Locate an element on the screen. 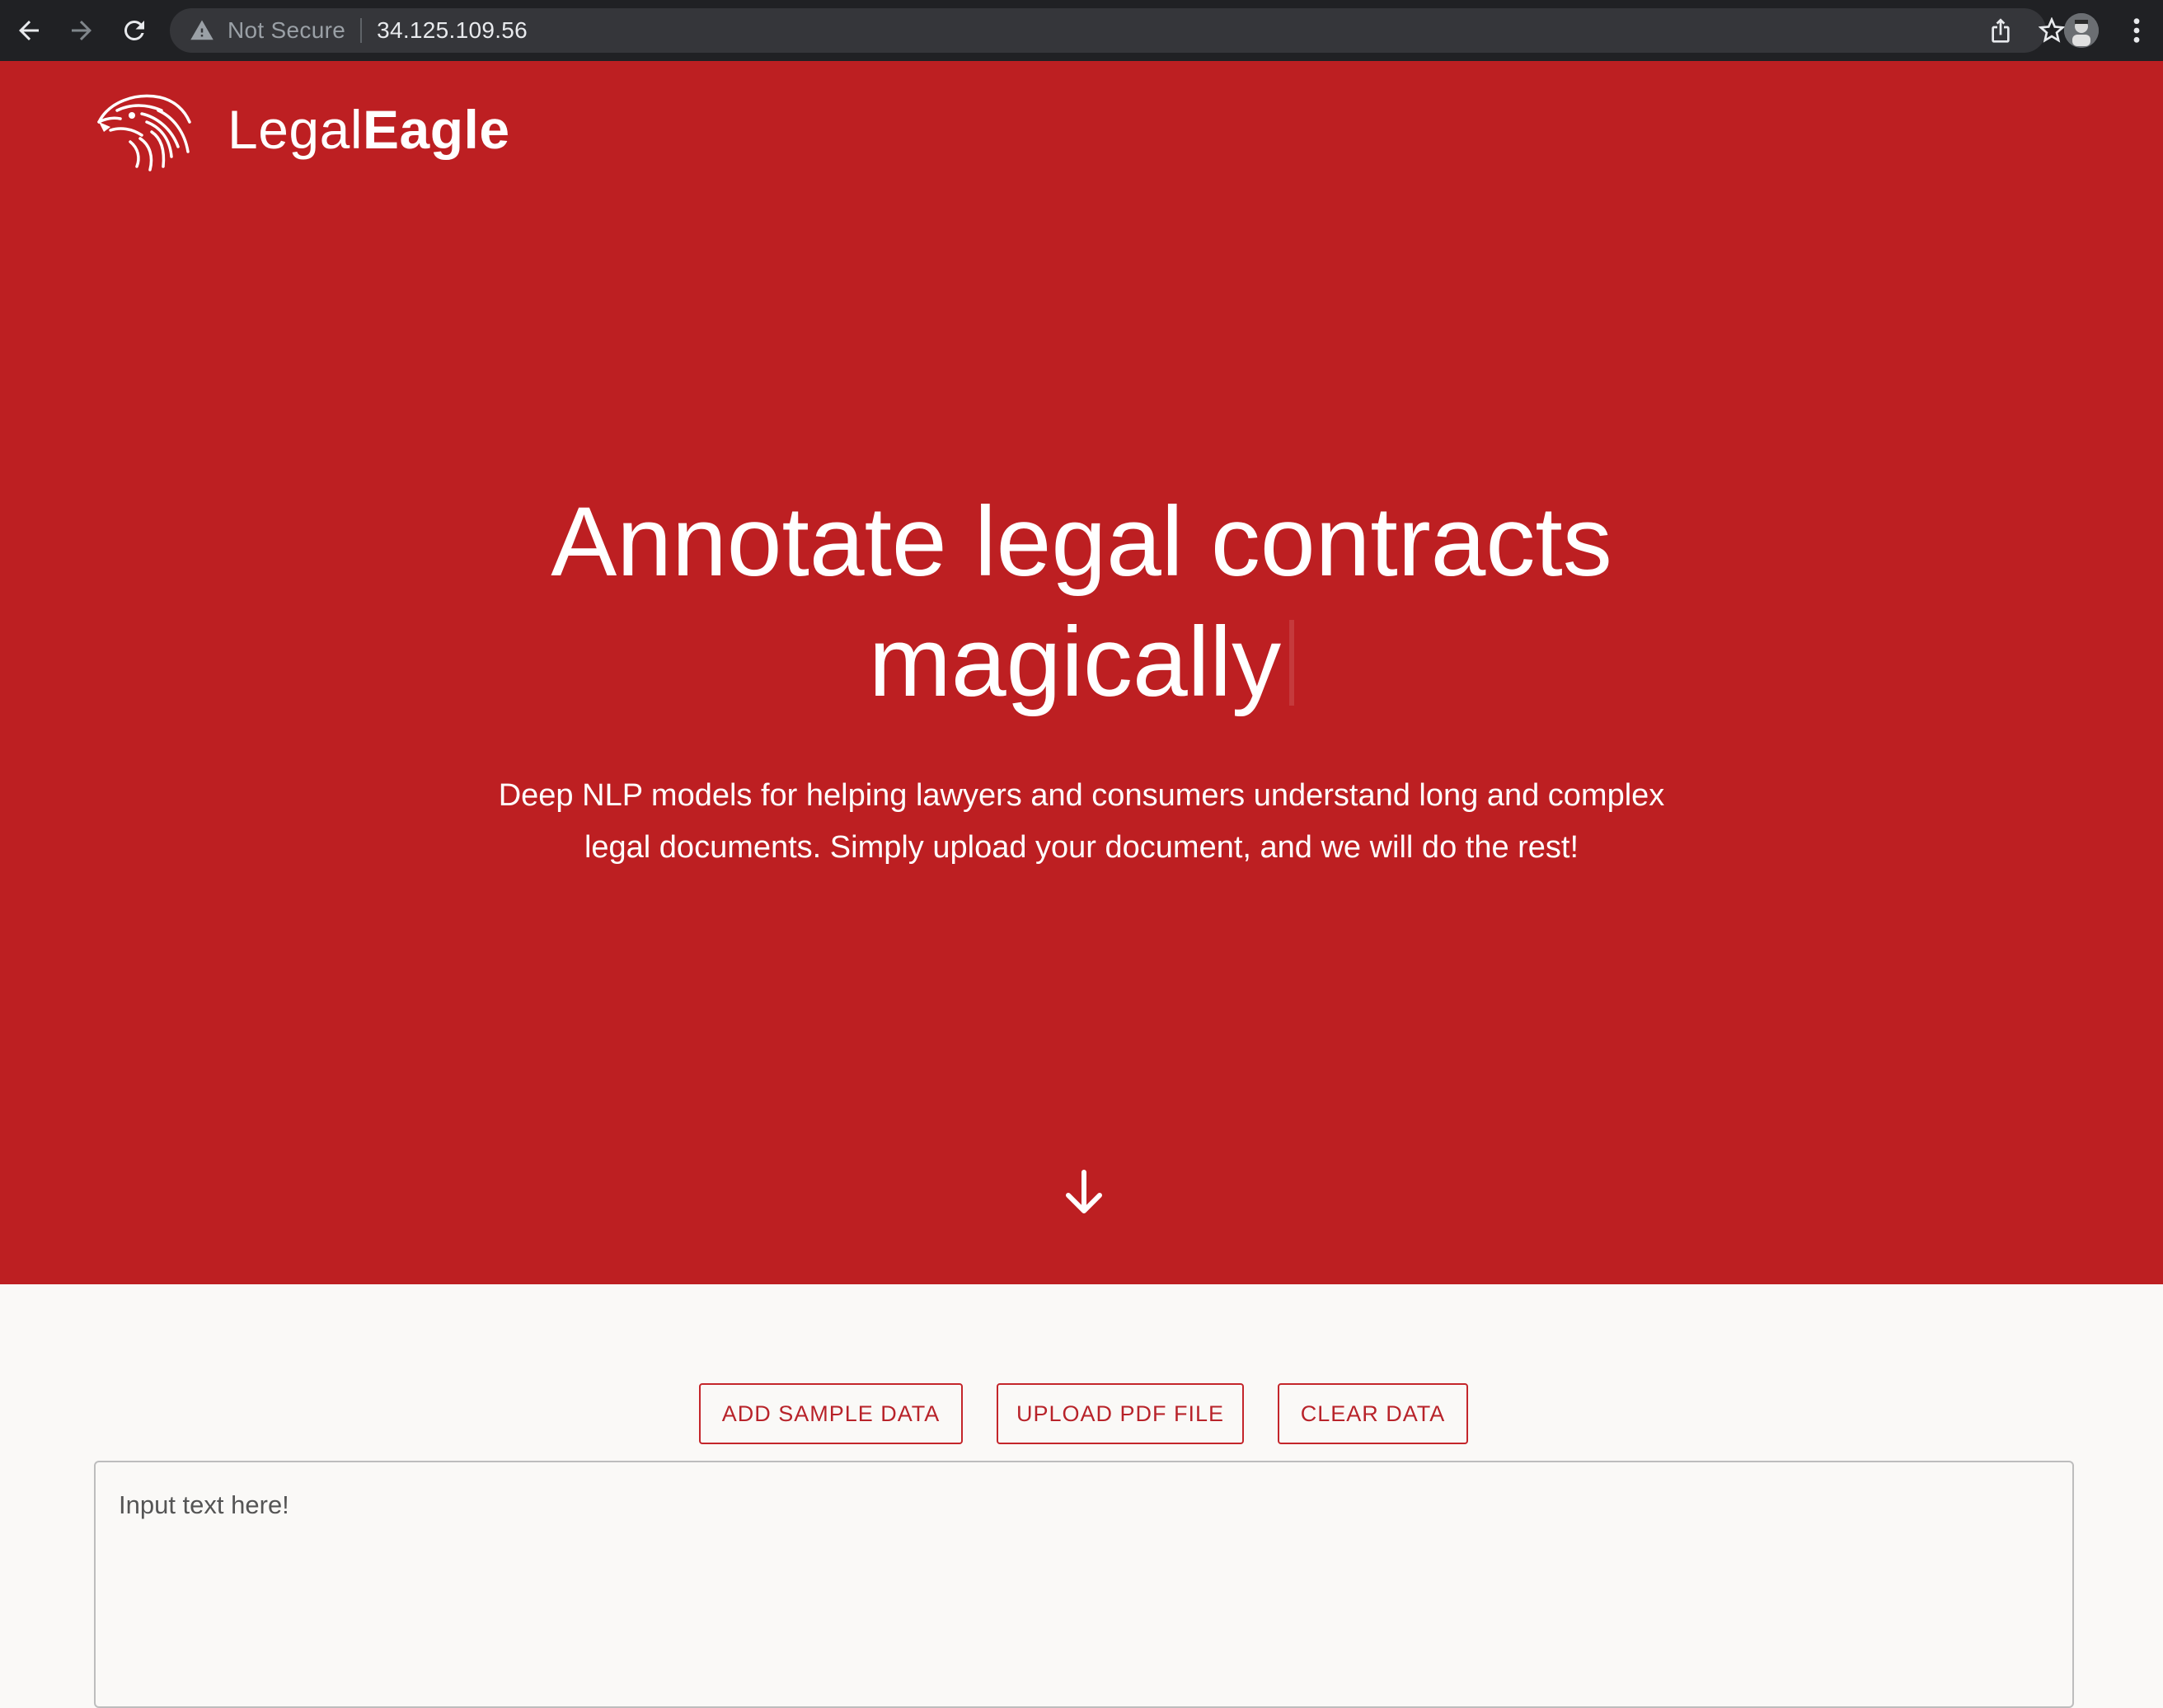 The width and height of the screenshot is (2163, 1708). brand-name: LegalEagle is located at coordinates (369, 129).